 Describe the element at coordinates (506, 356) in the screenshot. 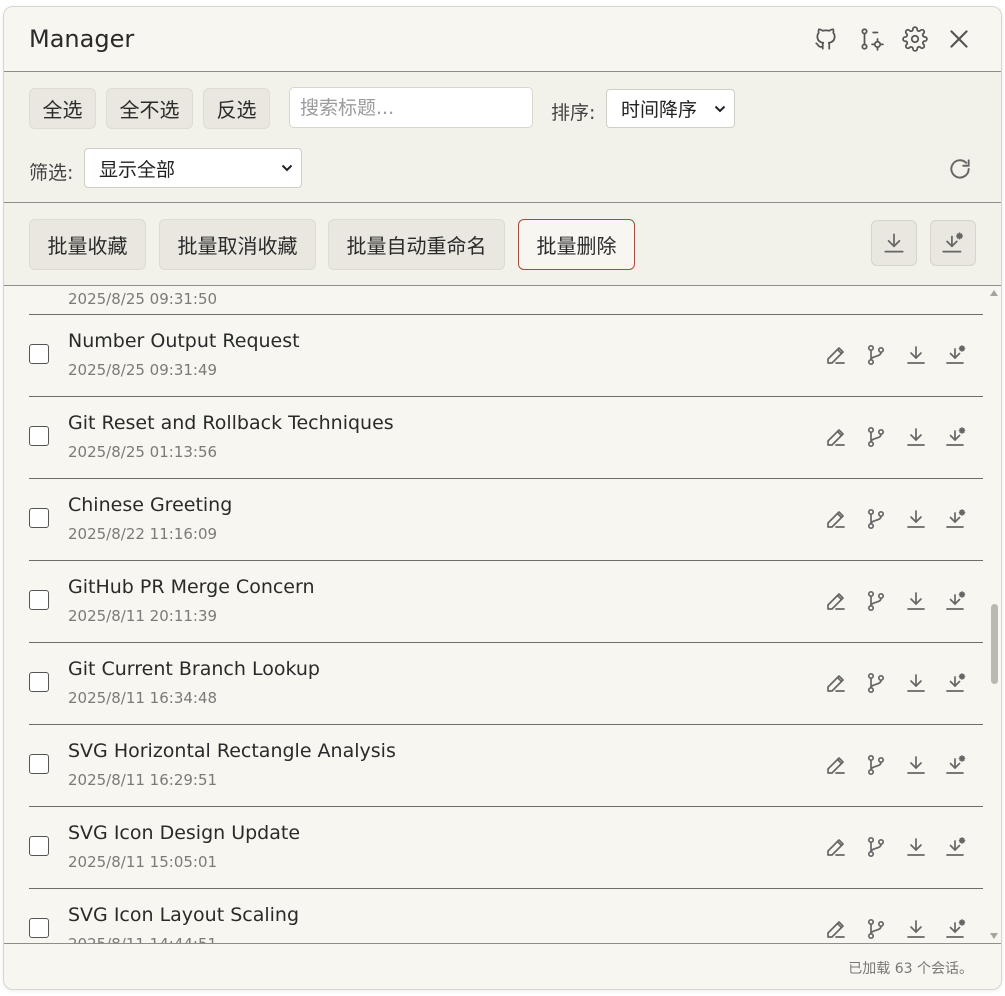

I see `list-item: Number Output Request 2025/8/25 09:31:49` at that location.